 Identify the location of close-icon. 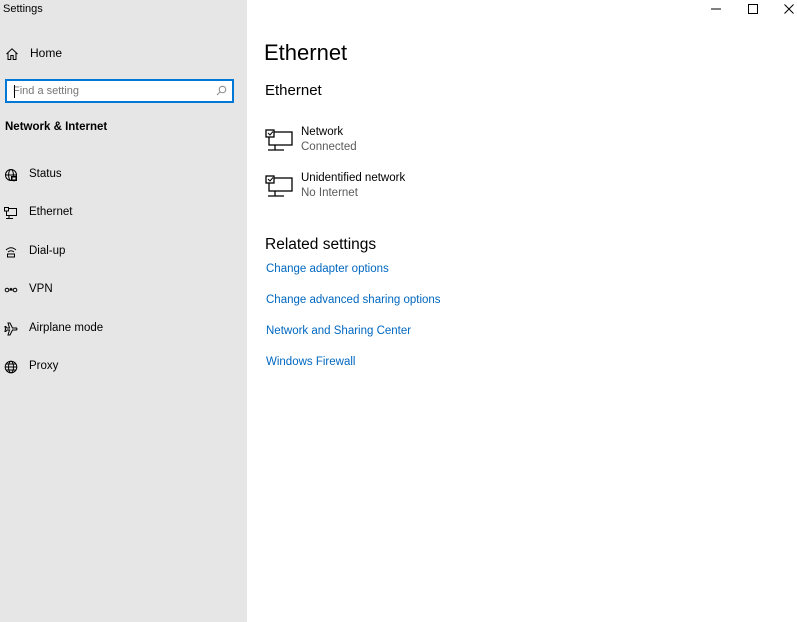
(789, 9).